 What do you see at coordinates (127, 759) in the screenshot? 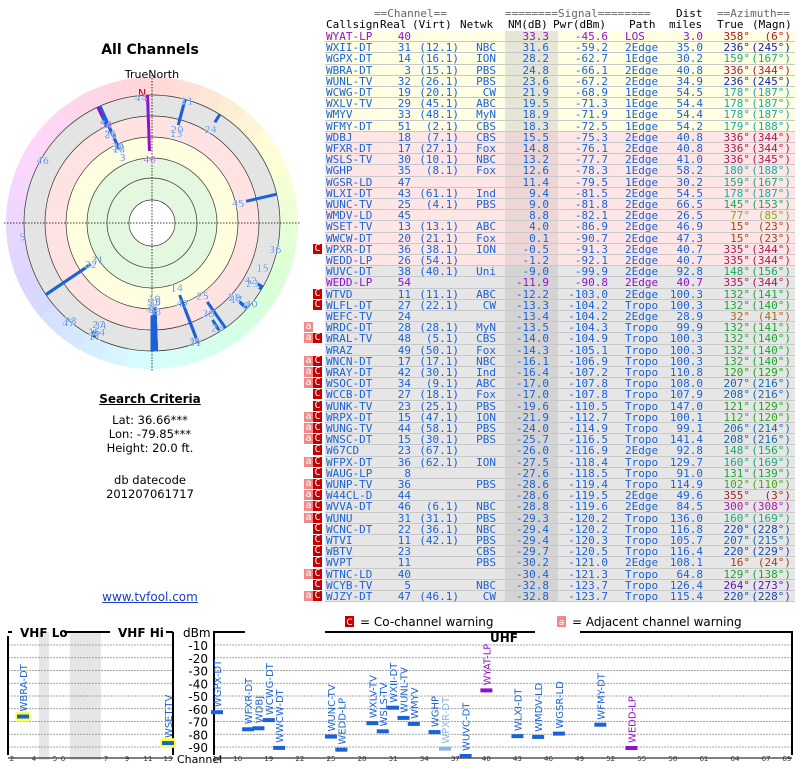
I see `vhf-tick-label: 9` at bounding box center [127, 759].